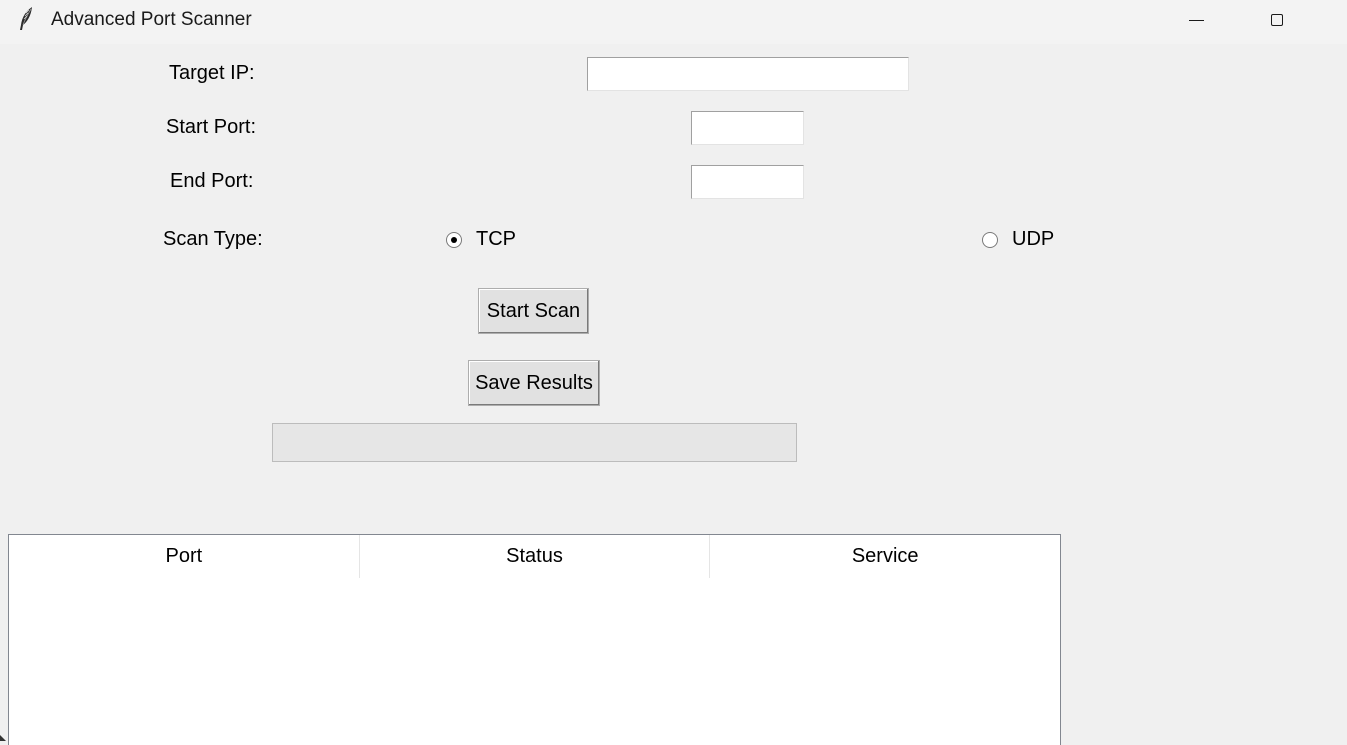  I want to click on start-port-input, so click(747, 128).